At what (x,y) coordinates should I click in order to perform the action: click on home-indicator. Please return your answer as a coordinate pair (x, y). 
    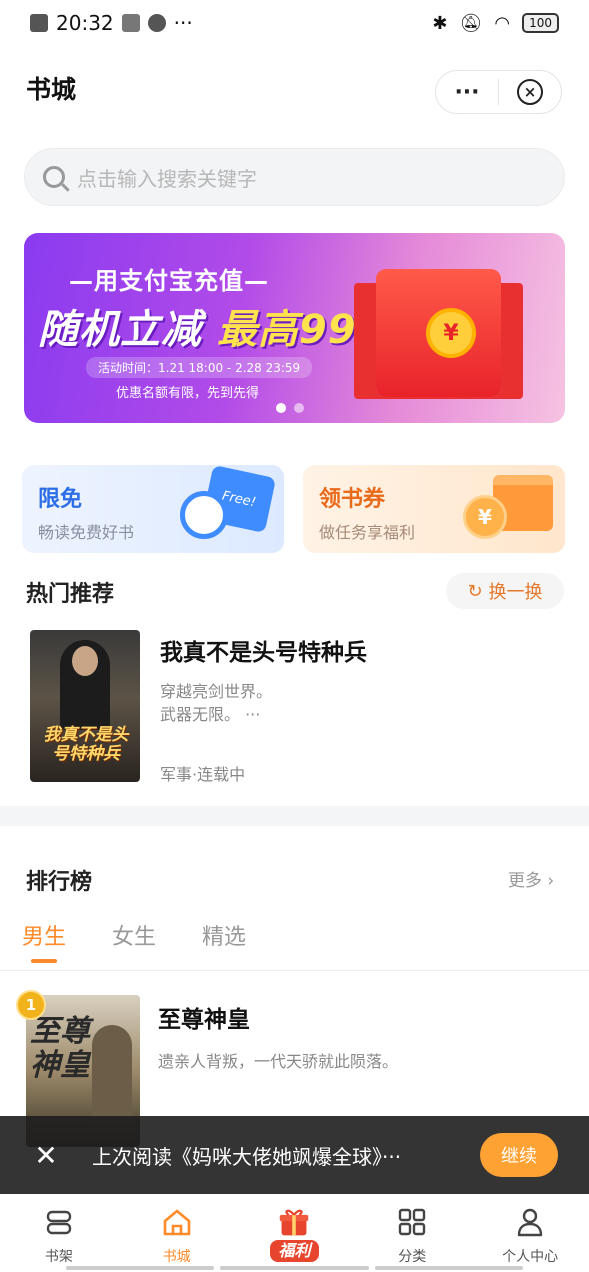
    Looking at the image, I should click on (294, 1268).